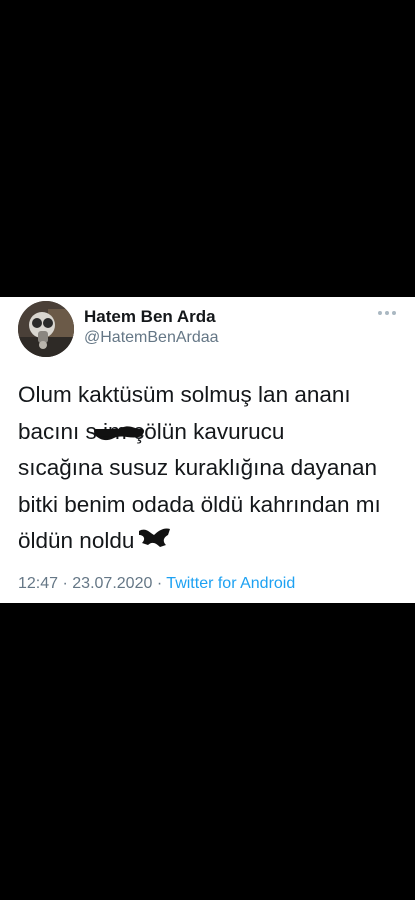 The image size is (415, 900). I want to click on tweet-meta: 12:47 · 23.07.2020 · Twitter for Android, so click(156, 584).